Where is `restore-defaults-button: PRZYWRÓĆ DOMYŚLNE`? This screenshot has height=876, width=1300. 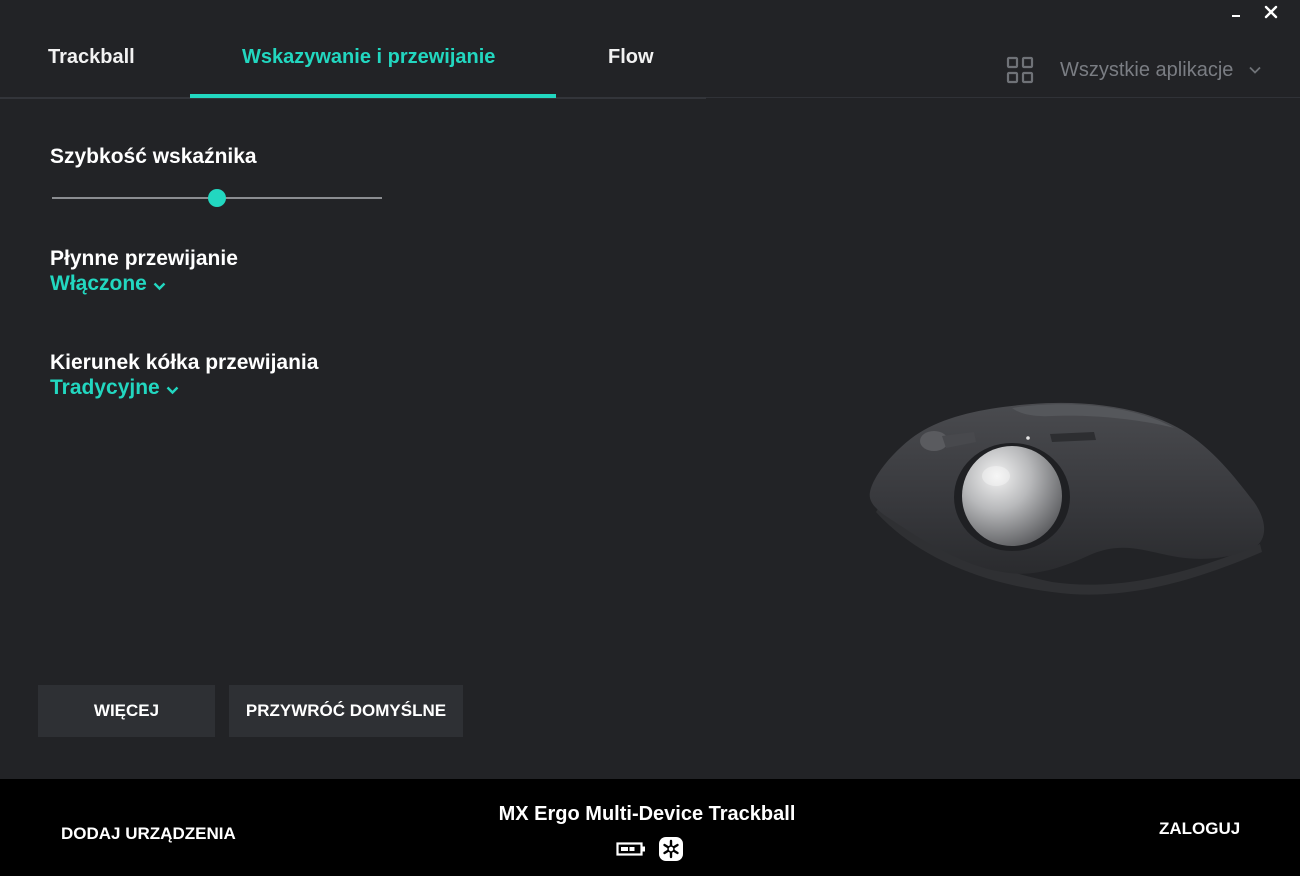 restore-defaults-button: PRZYWRÓĆ DOMYŚLNE is located at coordinates (346, 711).